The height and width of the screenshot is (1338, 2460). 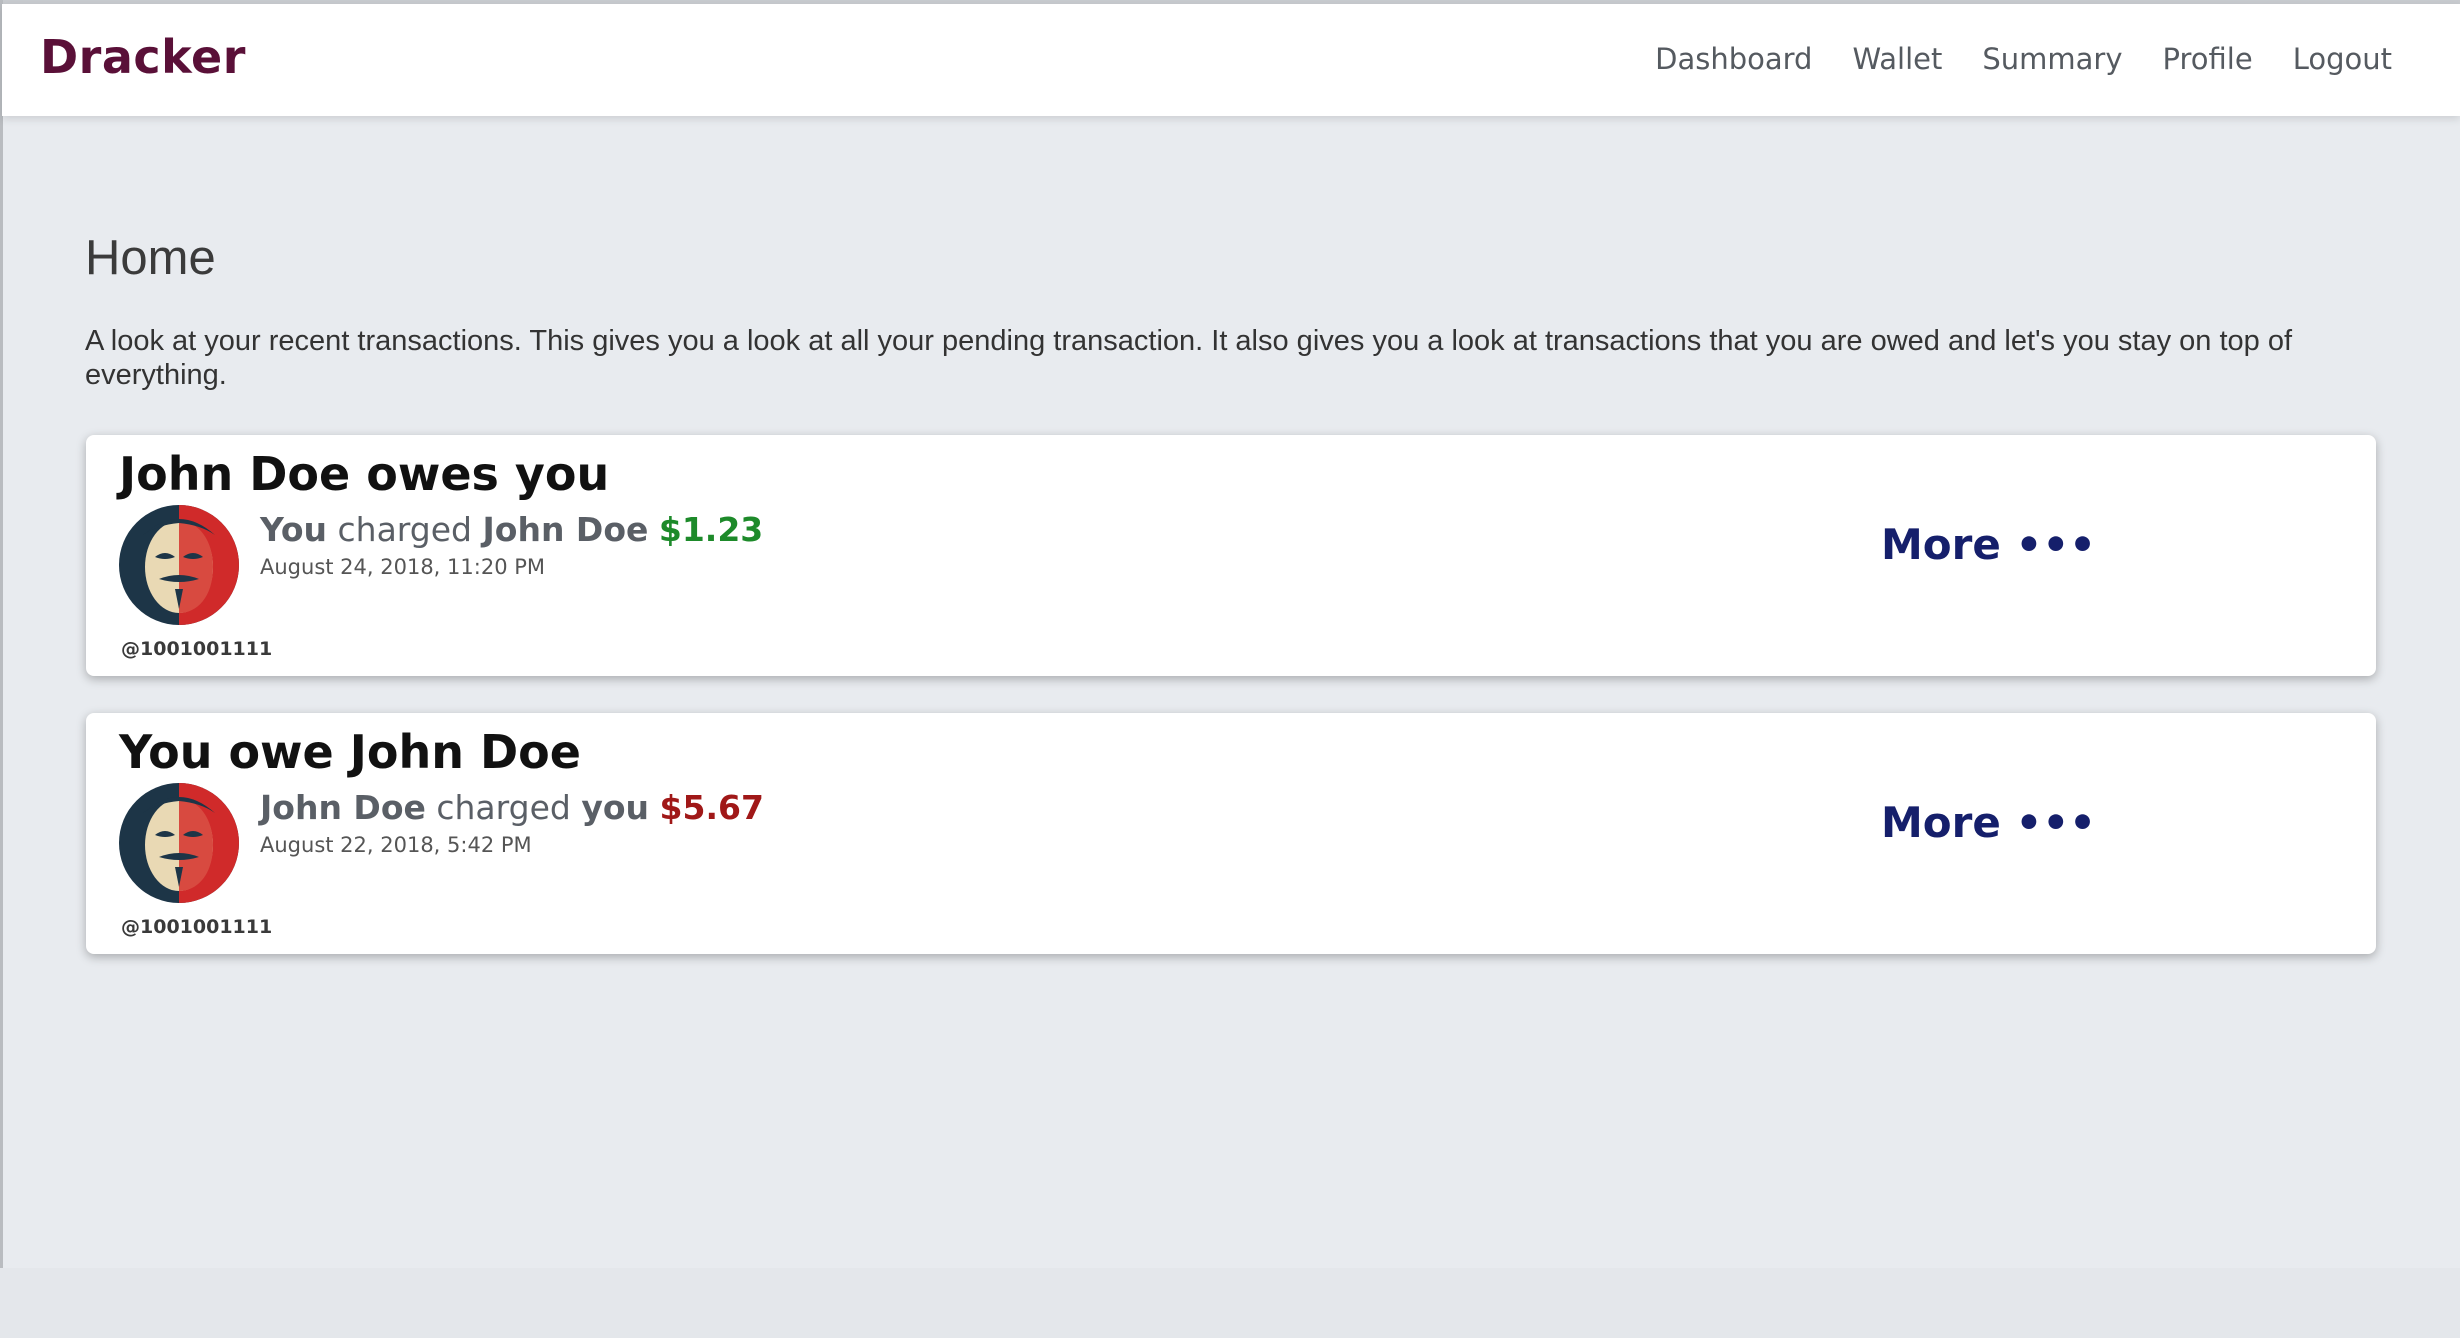 I want to click on tx-actor: John Doe, so click(x=343, y=807).